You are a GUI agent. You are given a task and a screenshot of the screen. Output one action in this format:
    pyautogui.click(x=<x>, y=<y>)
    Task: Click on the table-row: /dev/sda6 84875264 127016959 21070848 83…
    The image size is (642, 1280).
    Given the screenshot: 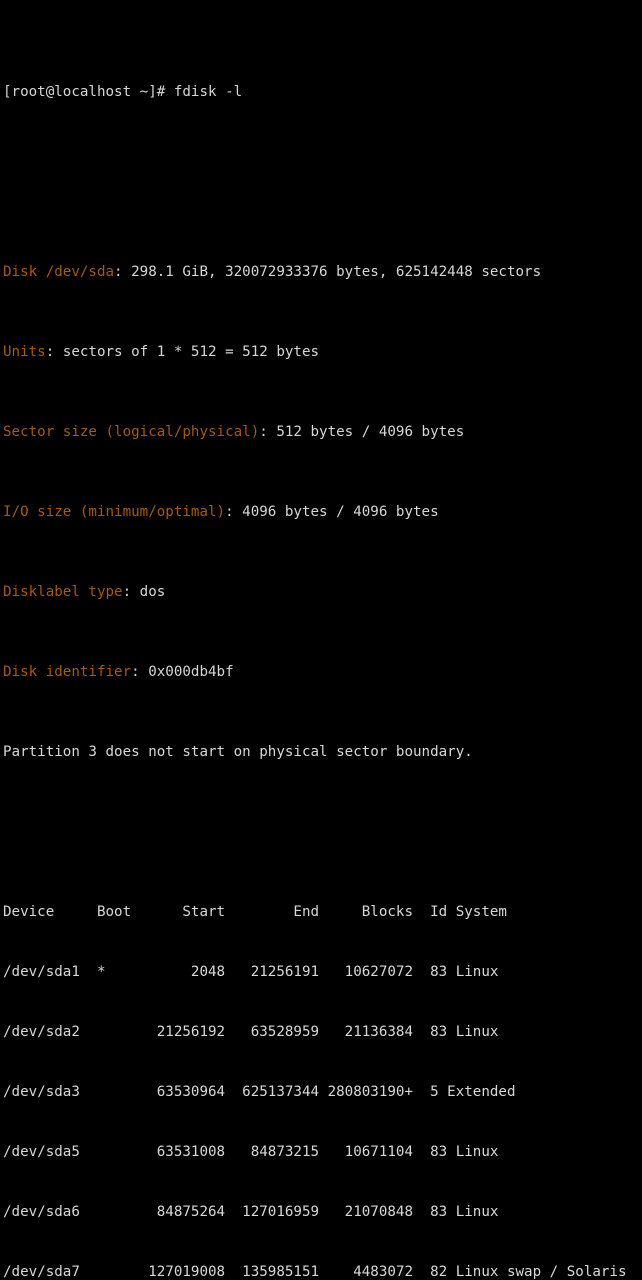 What is the action you would take?
    pyautogui.click(x=251, y=1212)
    